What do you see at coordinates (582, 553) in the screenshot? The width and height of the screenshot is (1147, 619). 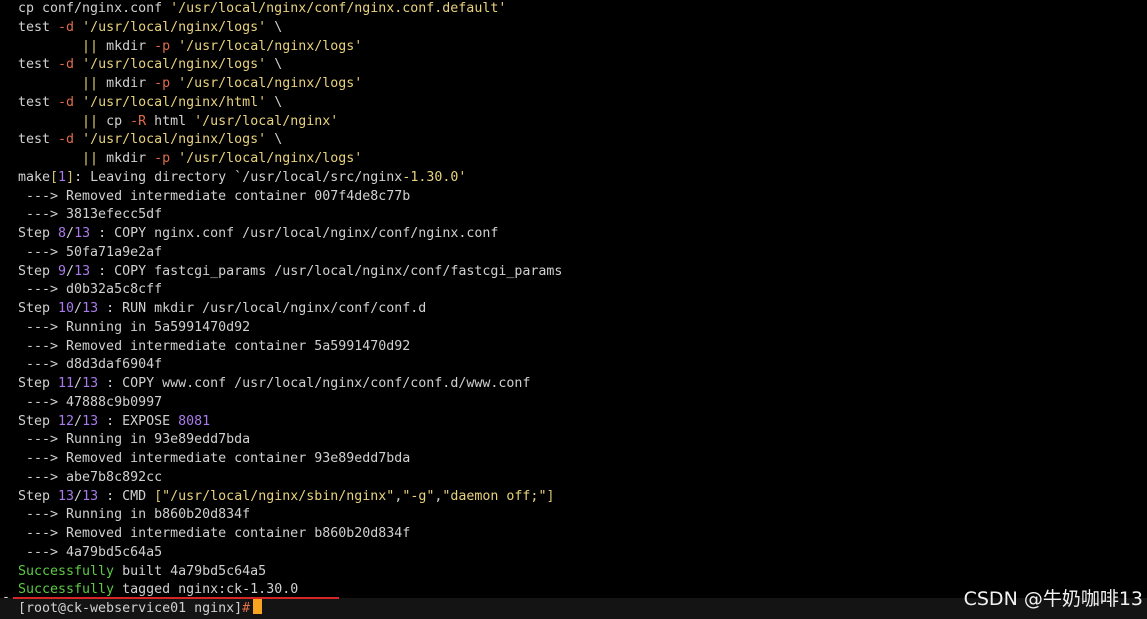 I see `terminal-line: ---> 4a79bd5c64a5` at bounding box center [582, 553].